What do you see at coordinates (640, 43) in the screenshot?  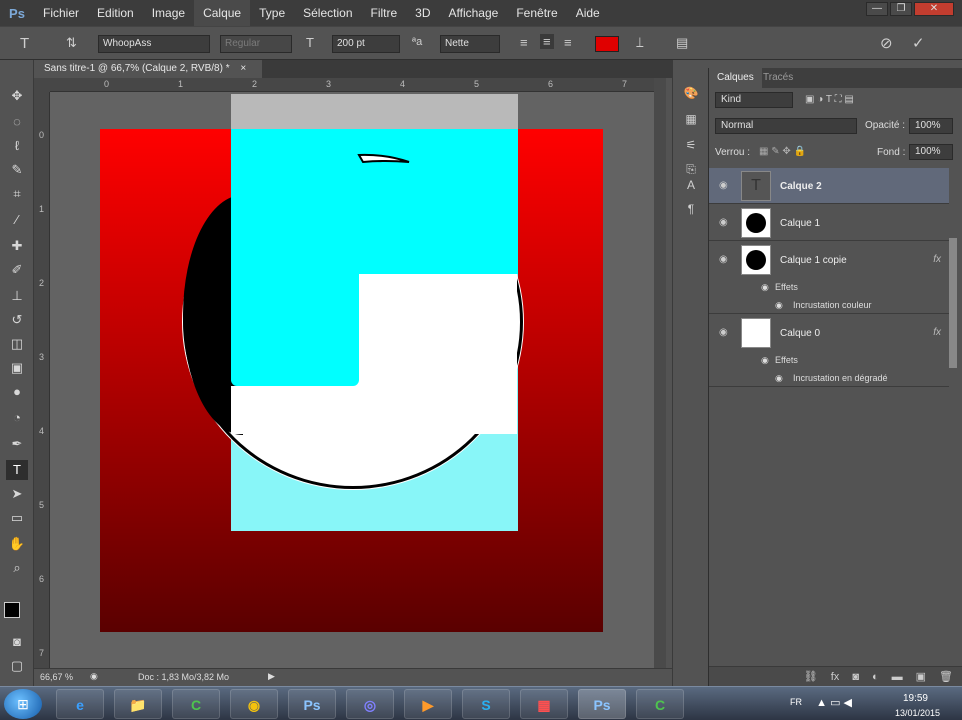 I see `warp-text-icon: ⟘` at bounding box center [640, 43].